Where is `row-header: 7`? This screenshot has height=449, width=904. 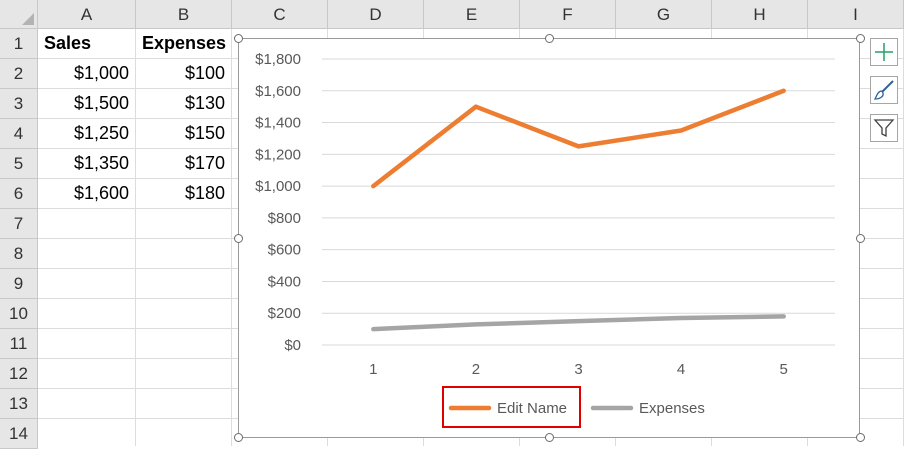 row-header: 7 is located at coordinates (18, 224).